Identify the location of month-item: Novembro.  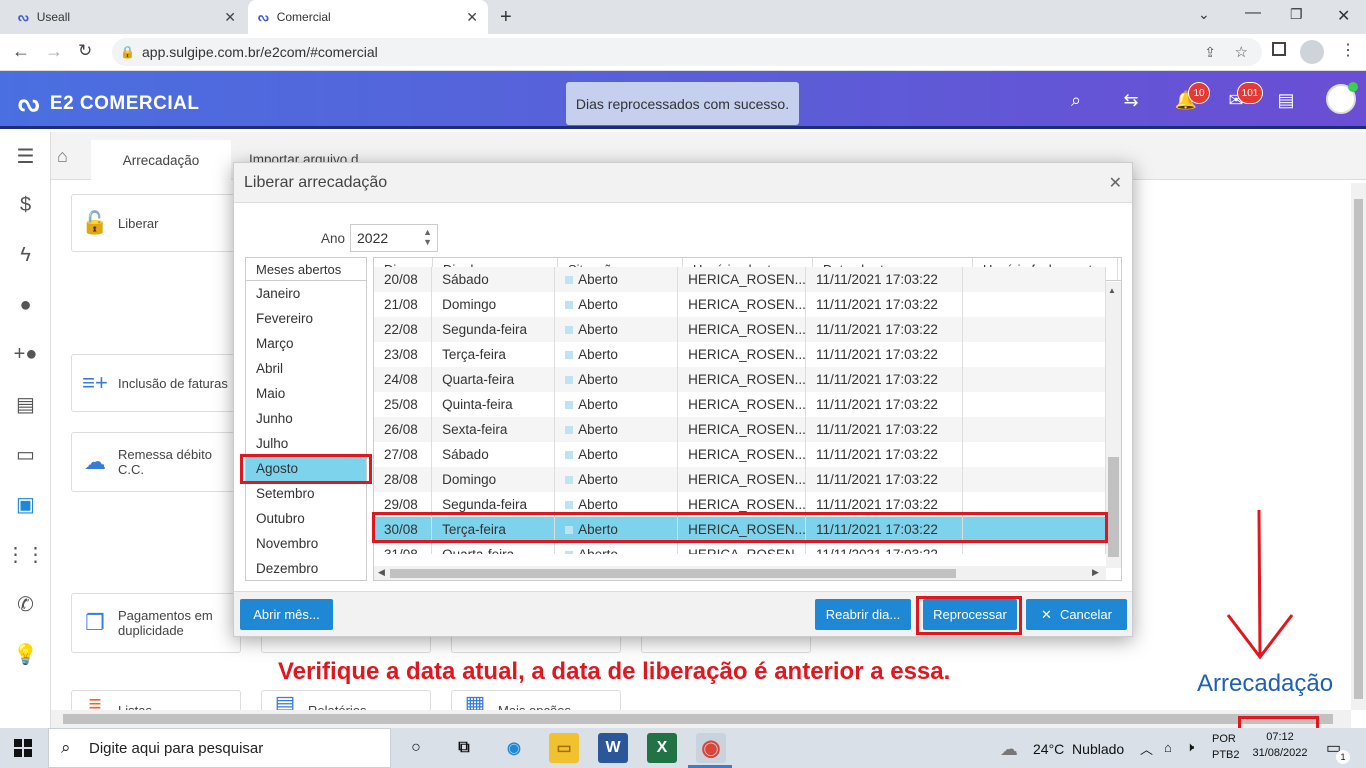
(306, 543).